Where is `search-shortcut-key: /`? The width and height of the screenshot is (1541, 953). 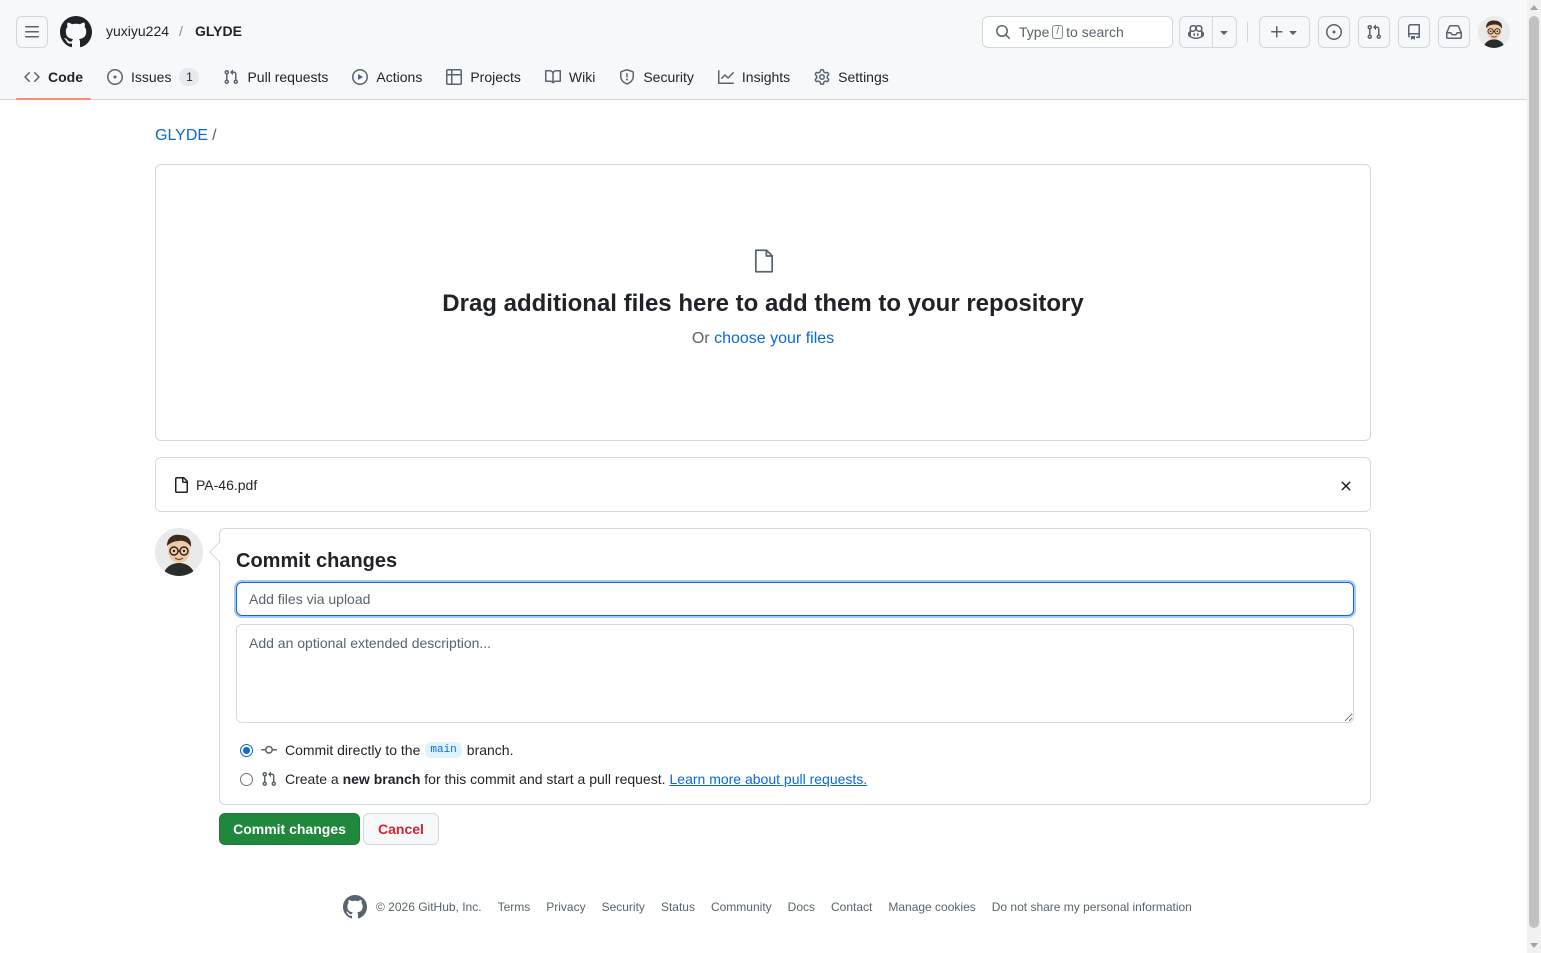
search-shortcut-key: / is located at coordinates (1058, 32).